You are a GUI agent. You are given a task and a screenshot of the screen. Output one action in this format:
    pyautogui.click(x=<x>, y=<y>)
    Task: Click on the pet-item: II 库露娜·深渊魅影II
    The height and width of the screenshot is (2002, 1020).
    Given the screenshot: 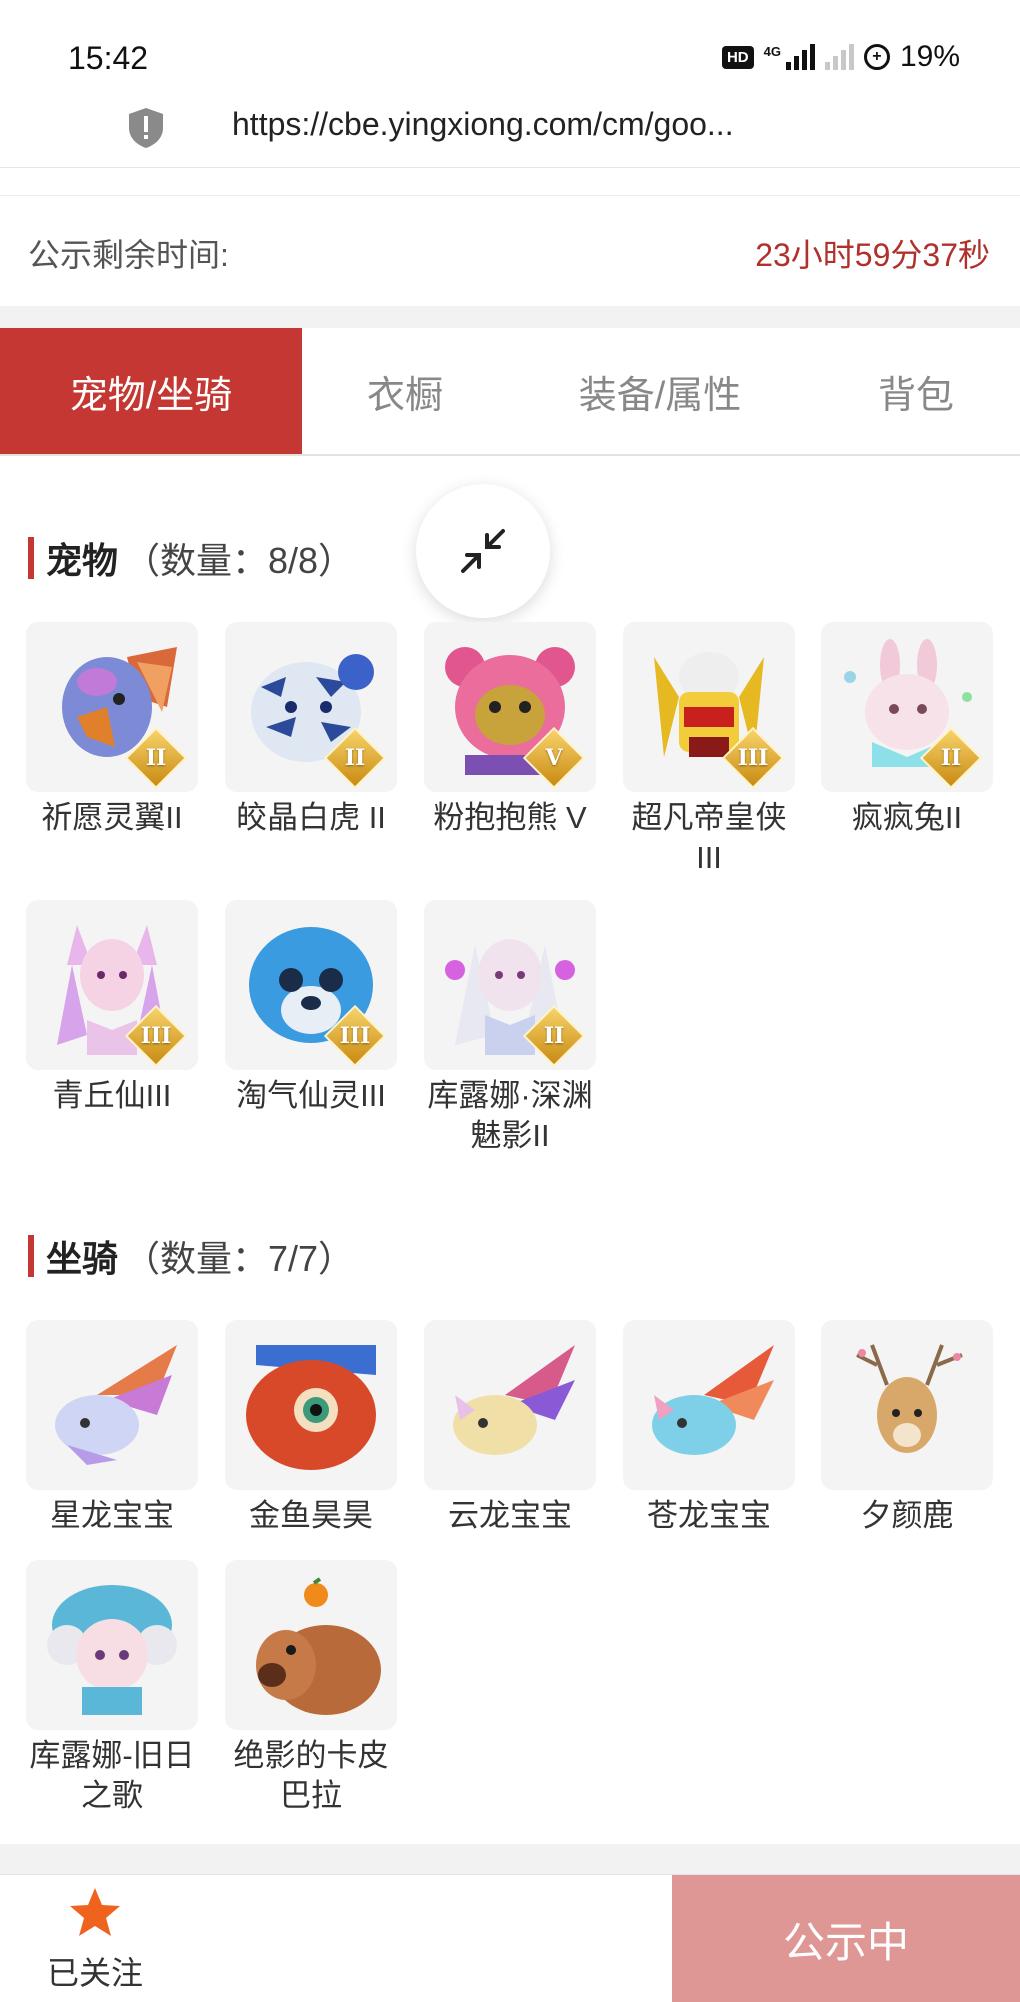 What is the action you would take?
    pyautogui.click(x=510, y=1028)
    